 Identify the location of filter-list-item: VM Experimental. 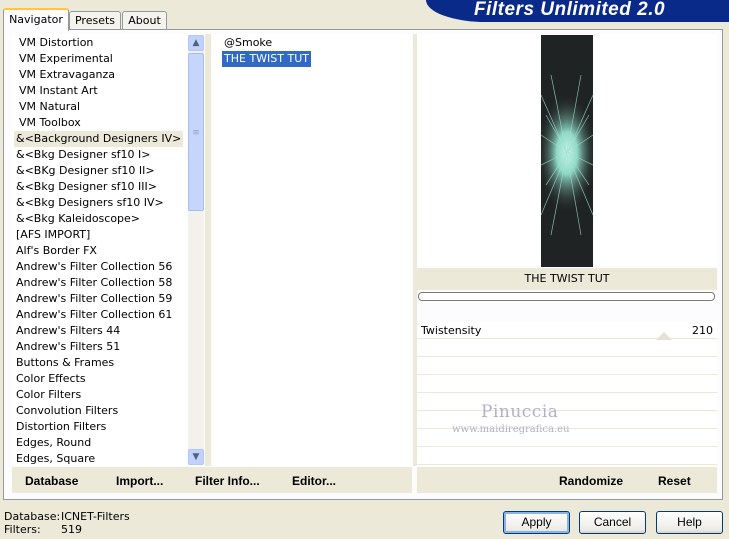
(66, 59).